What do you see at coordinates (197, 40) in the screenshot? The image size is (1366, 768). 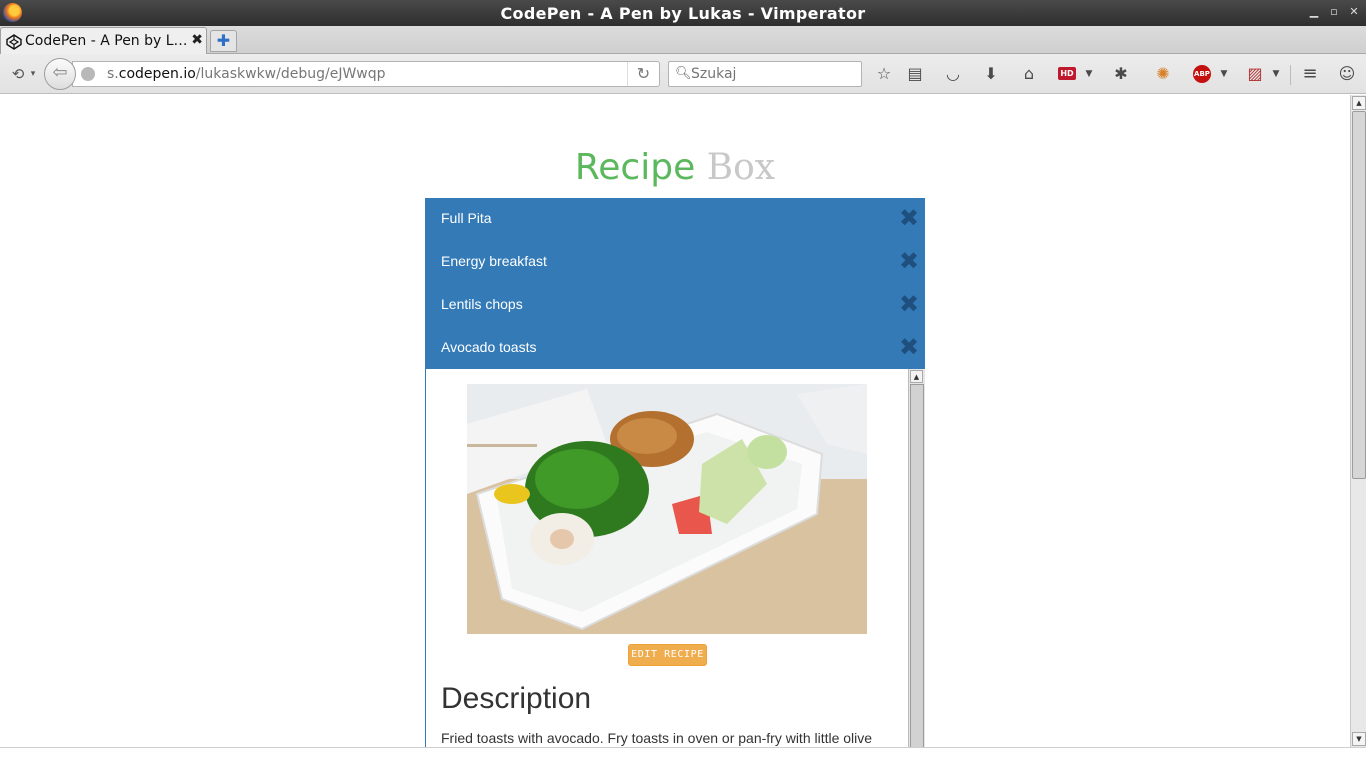 I see `tab-close-icon: ✖` at bounding box center [197, 40].